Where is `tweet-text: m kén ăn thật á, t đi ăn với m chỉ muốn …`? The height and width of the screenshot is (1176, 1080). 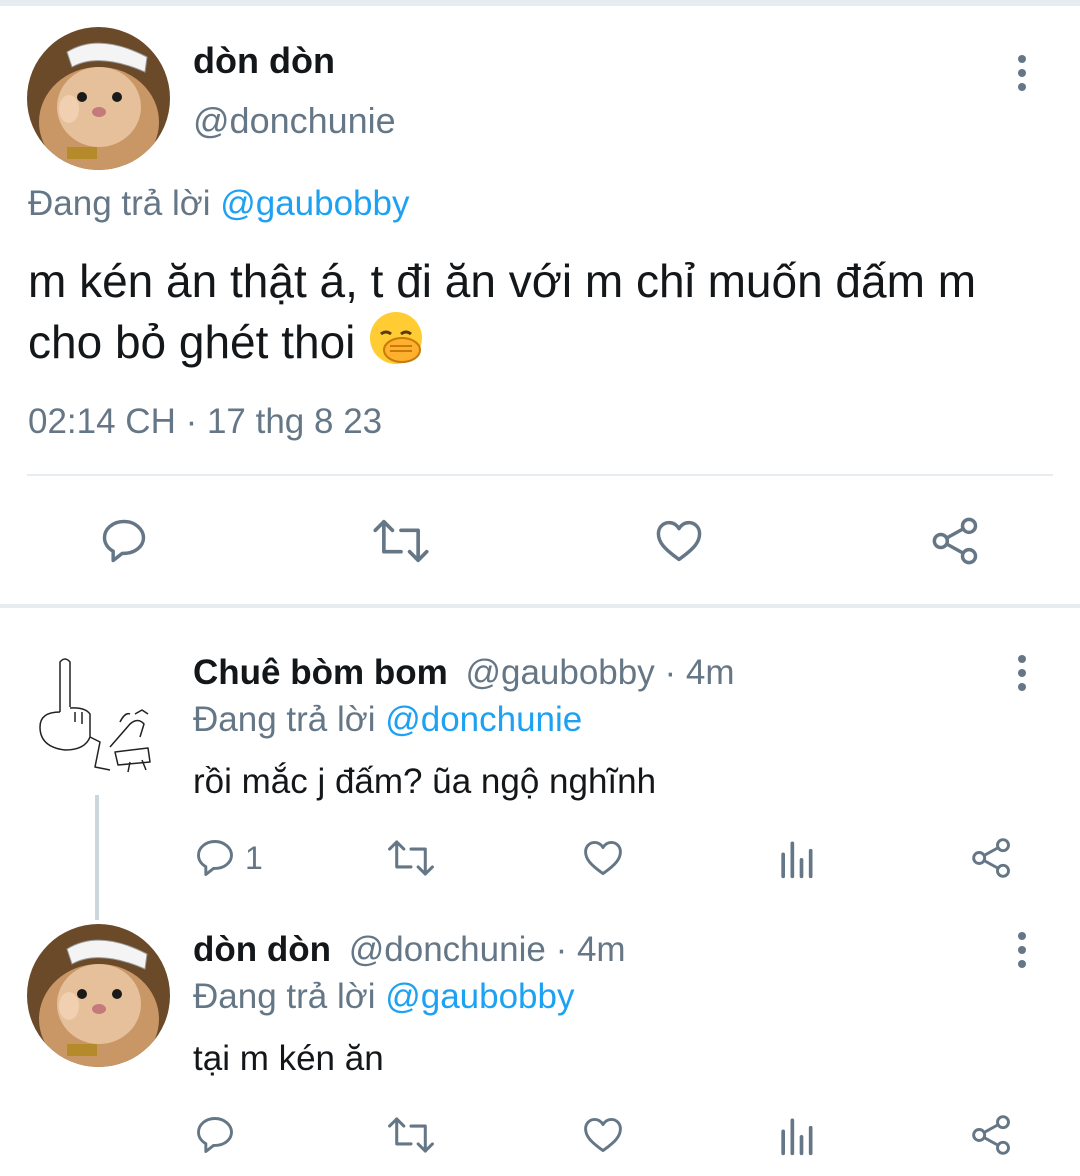 tweet-text: m kén ăn thật á, t đi ăn với m chỉ muốn … is located at coordinates (543, 315).